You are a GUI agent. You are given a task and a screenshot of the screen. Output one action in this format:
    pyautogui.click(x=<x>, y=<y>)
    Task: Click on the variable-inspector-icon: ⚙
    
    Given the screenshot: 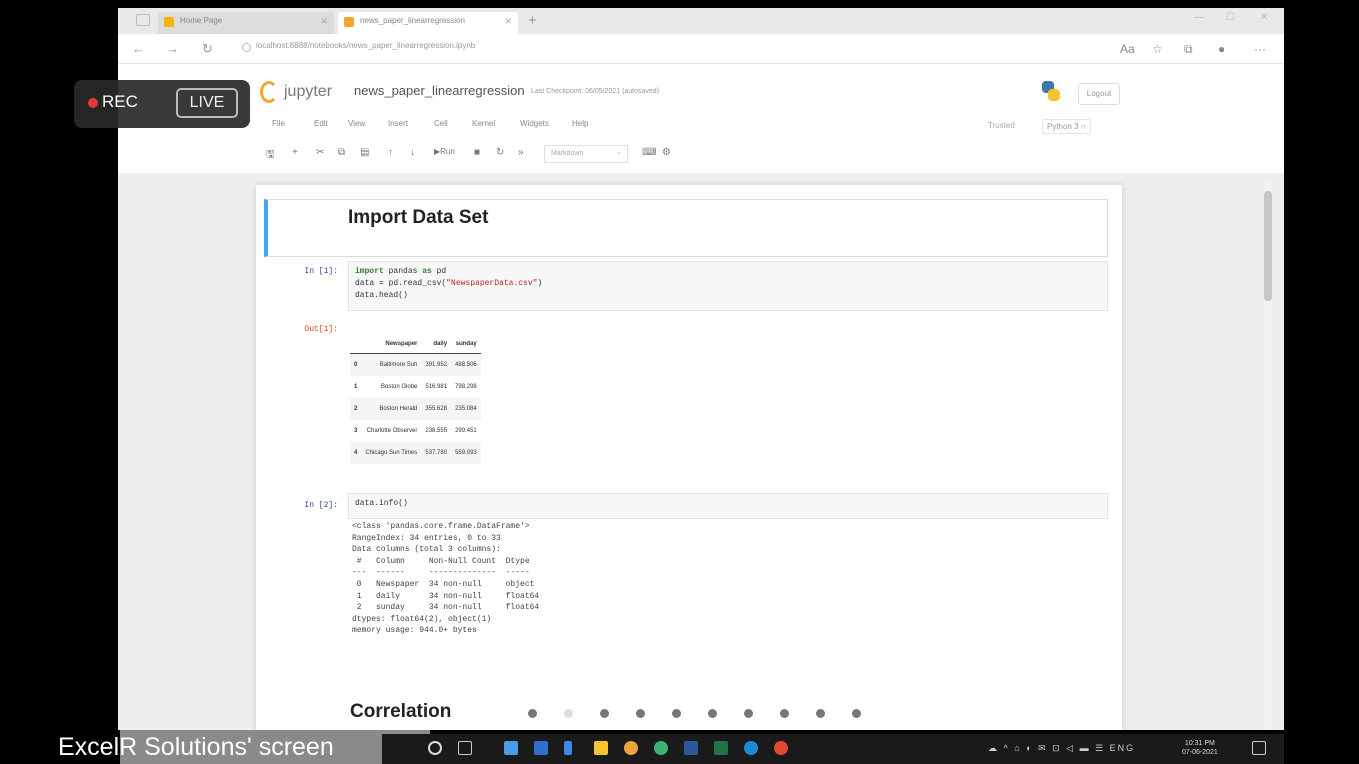 What is the action you would take?
    pyautogui.click(x=666, y=152)
    